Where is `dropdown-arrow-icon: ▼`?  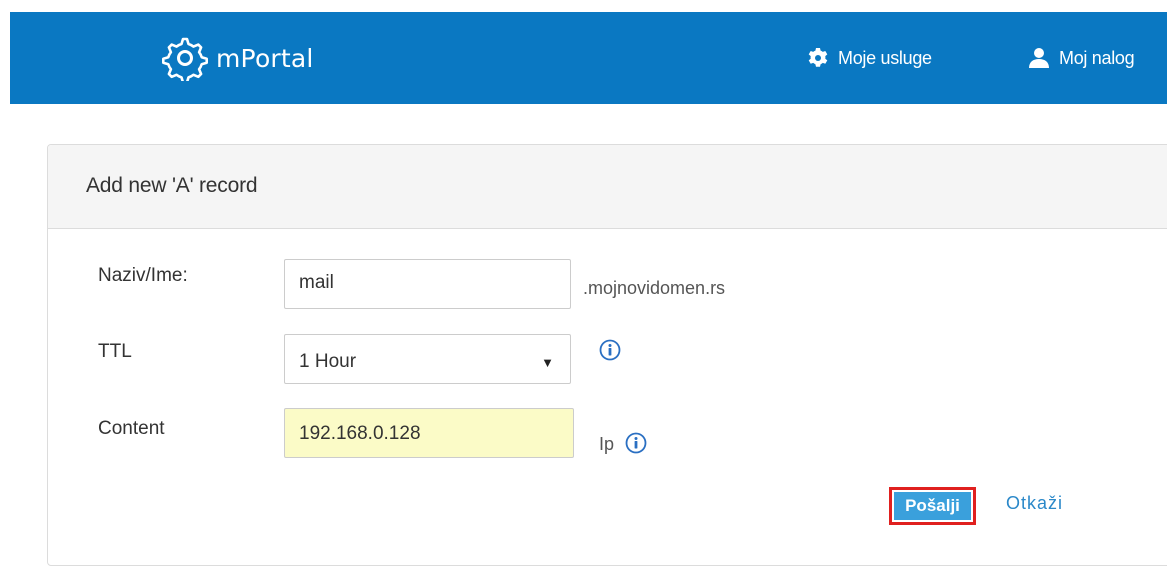 dropdown-arrow-icon: ▼ is located at coordinates (547, 362).